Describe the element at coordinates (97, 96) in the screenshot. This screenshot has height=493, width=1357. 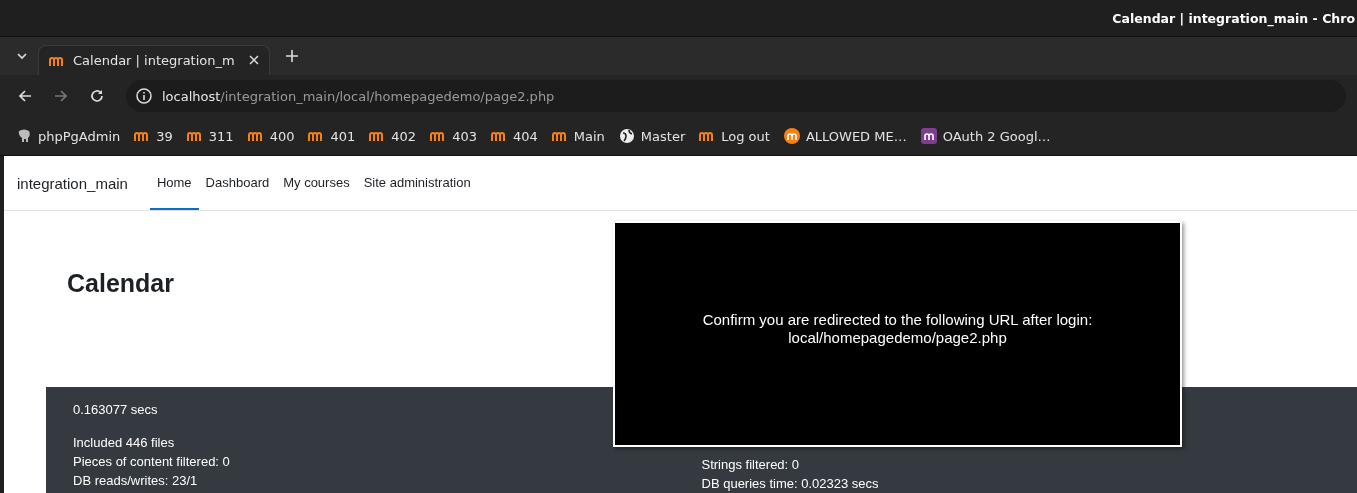
I see `reload-icon` at that location.